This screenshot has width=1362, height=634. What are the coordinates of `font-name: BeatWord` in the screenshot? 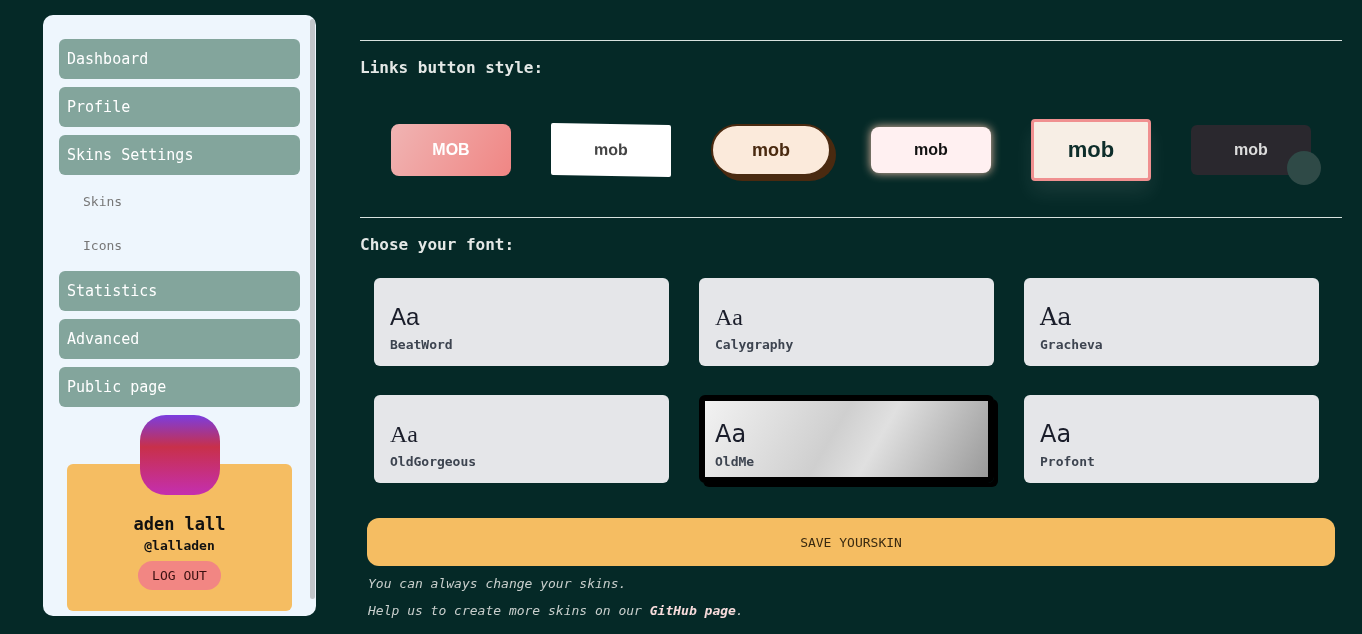 It's located at (422, 344).